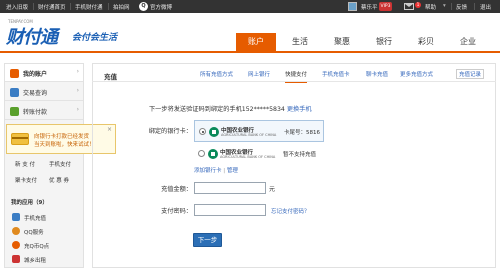 The width and height of the screenshot is (500, 268). Describe the element at coordinates (342, 42) in the screenshot. I see `nav-deals: 聚惠` at that location.